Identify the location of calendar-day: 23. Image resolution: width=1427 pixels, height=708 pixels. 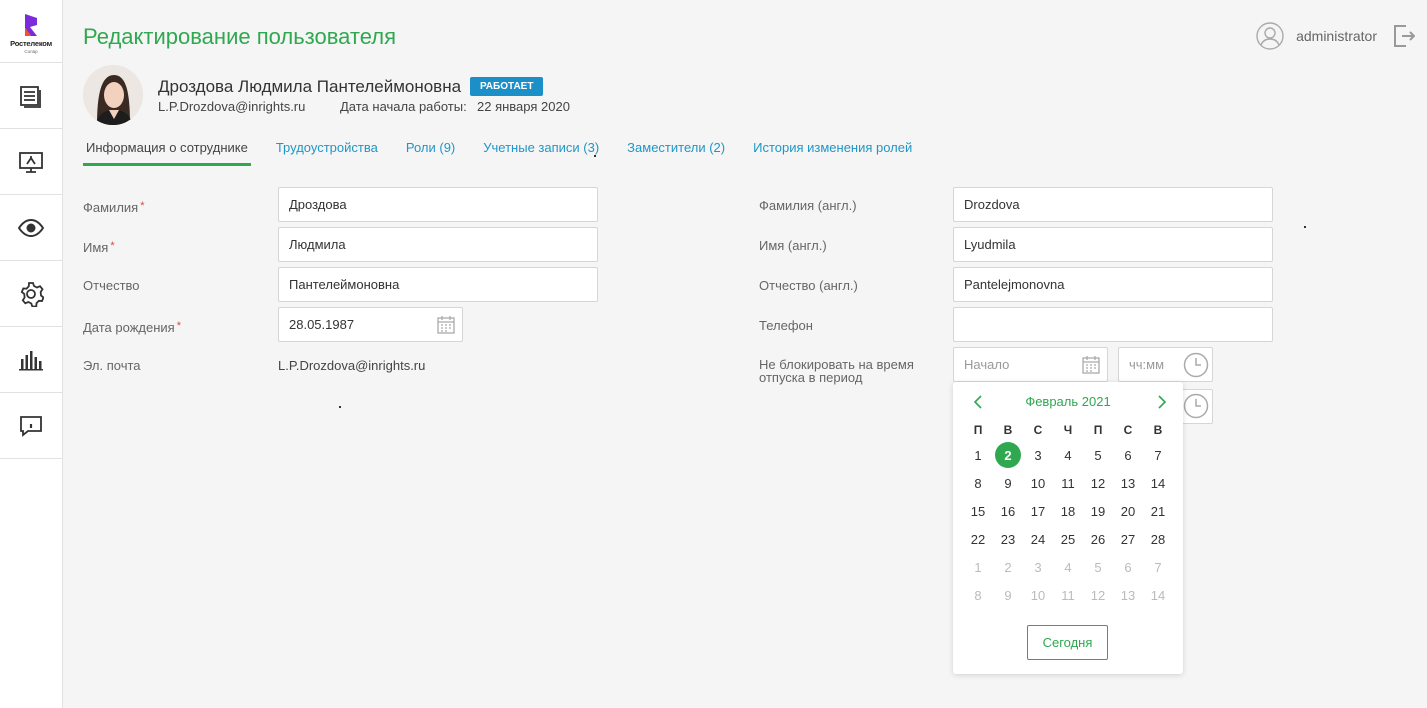
(1008, 539).